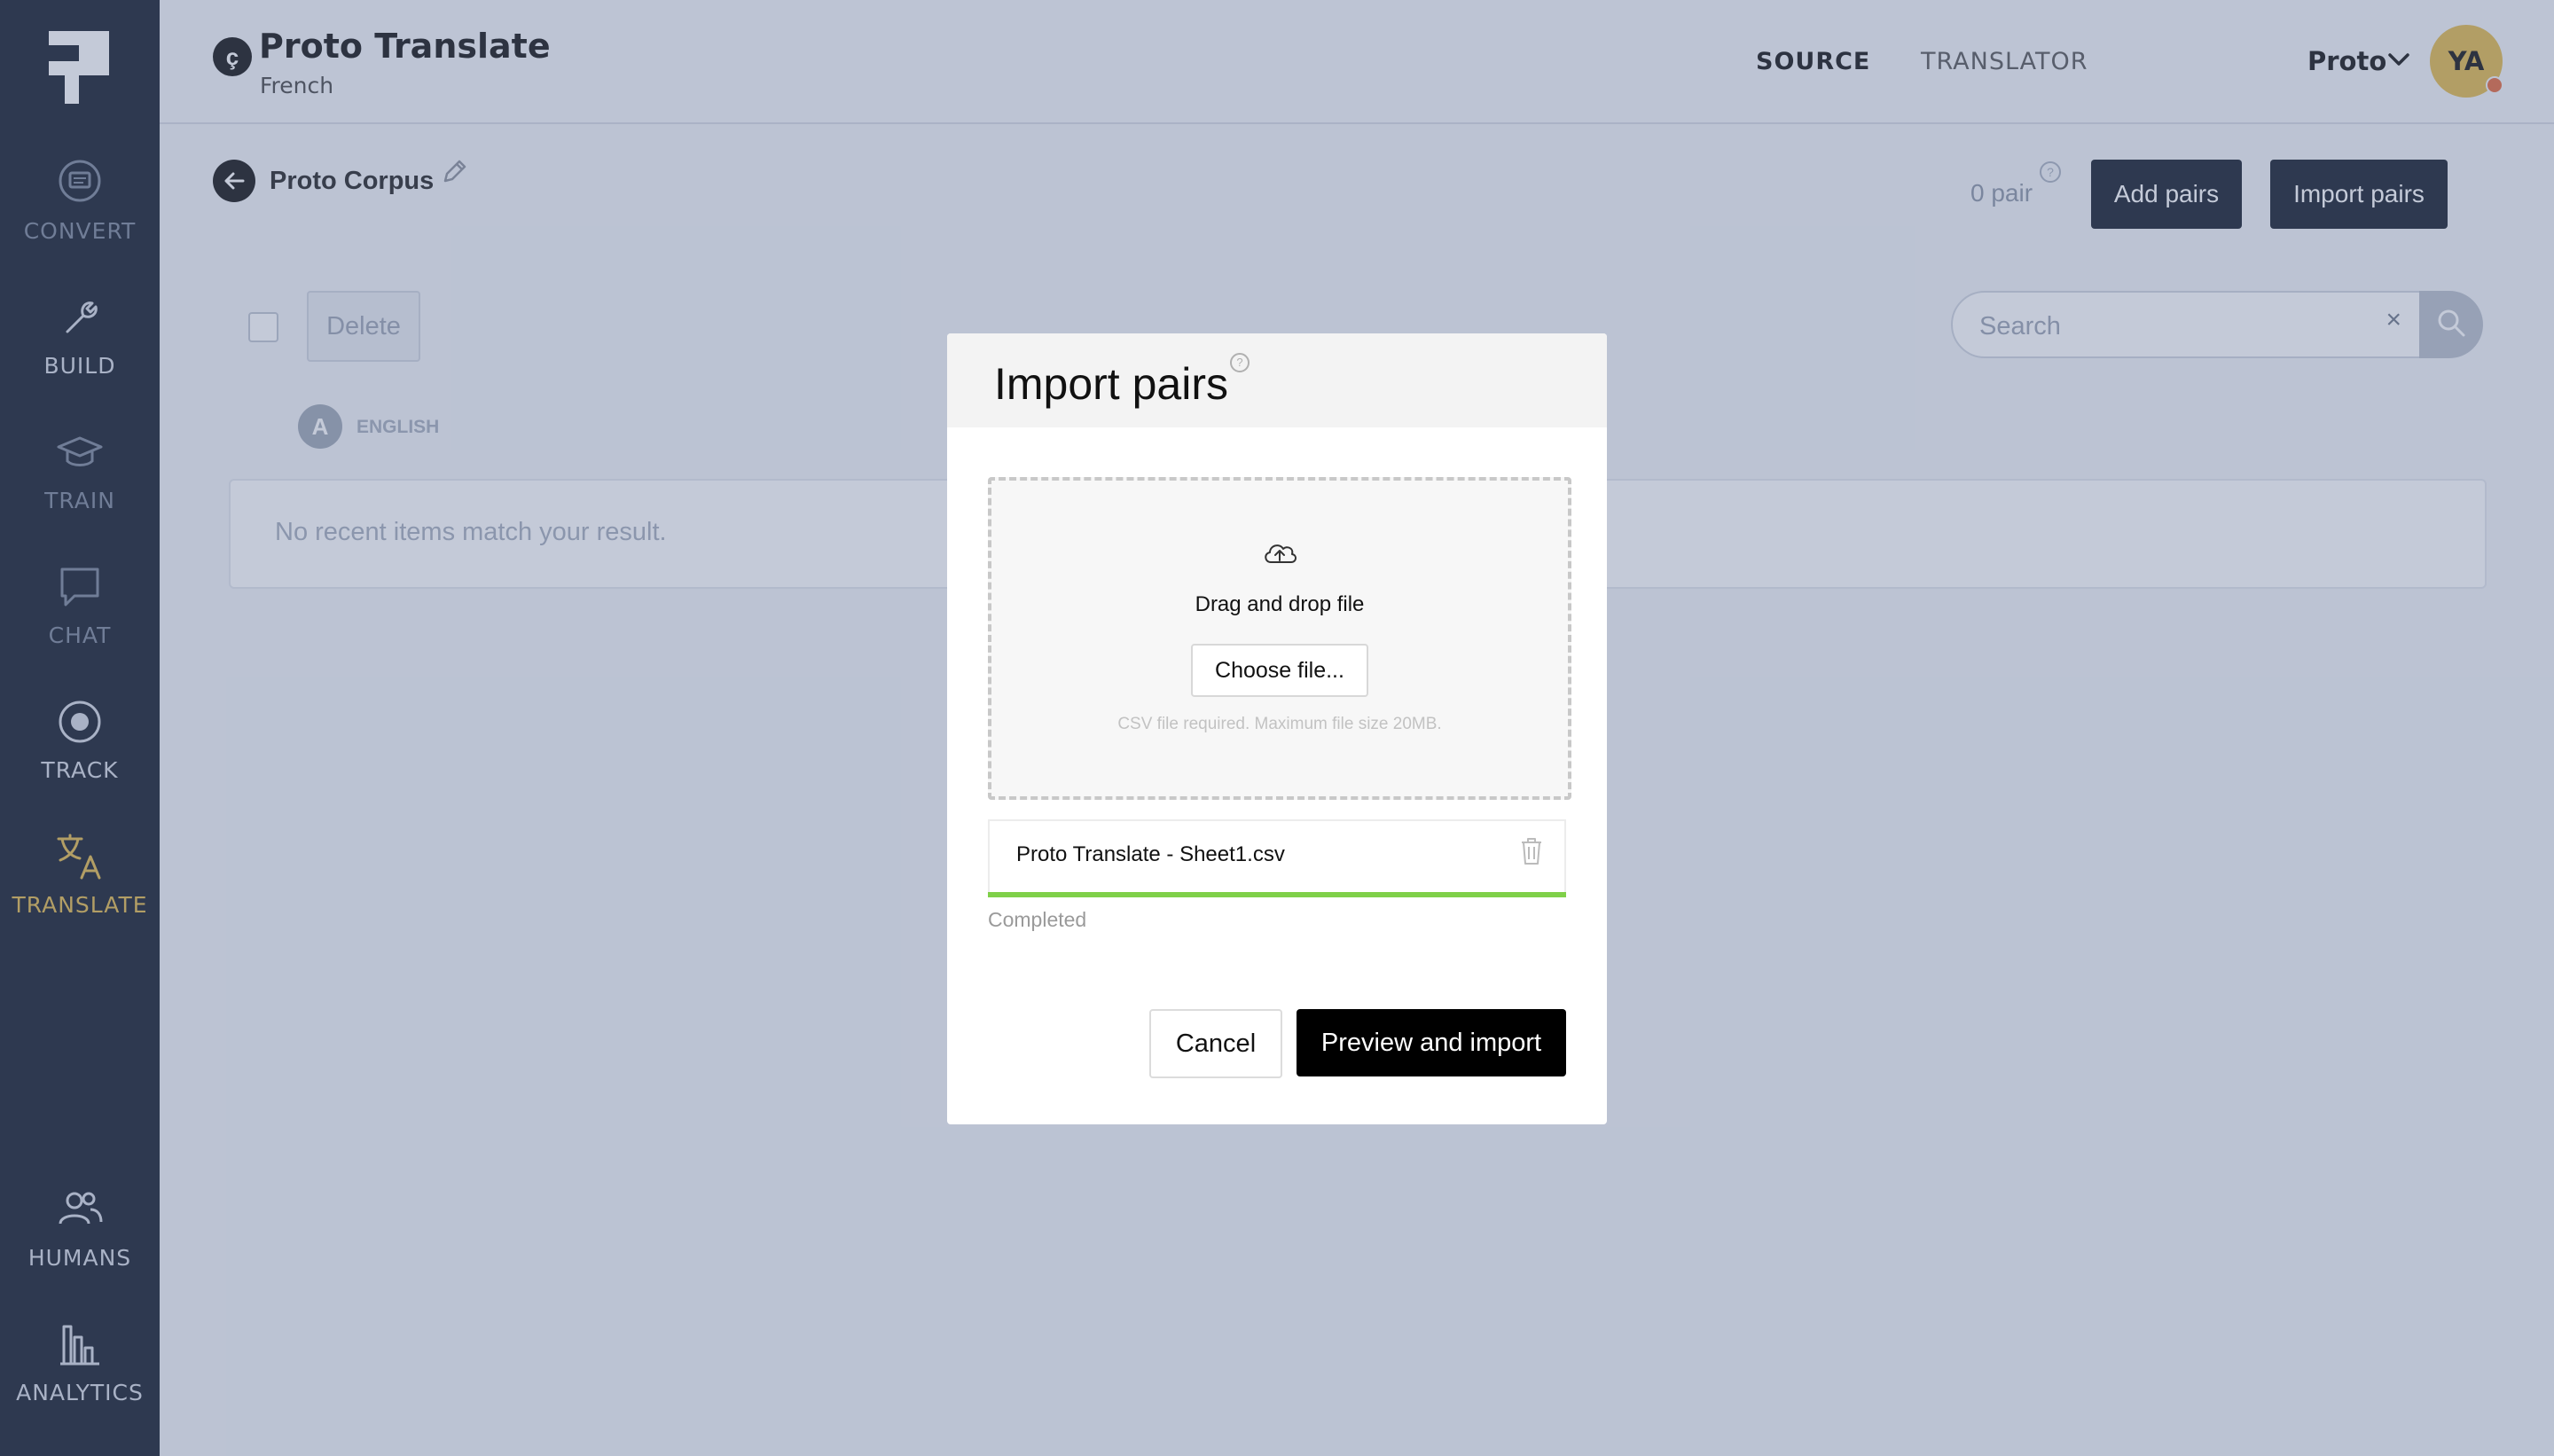  I want to click on cloud-upload-icon, so click(1281, 553).